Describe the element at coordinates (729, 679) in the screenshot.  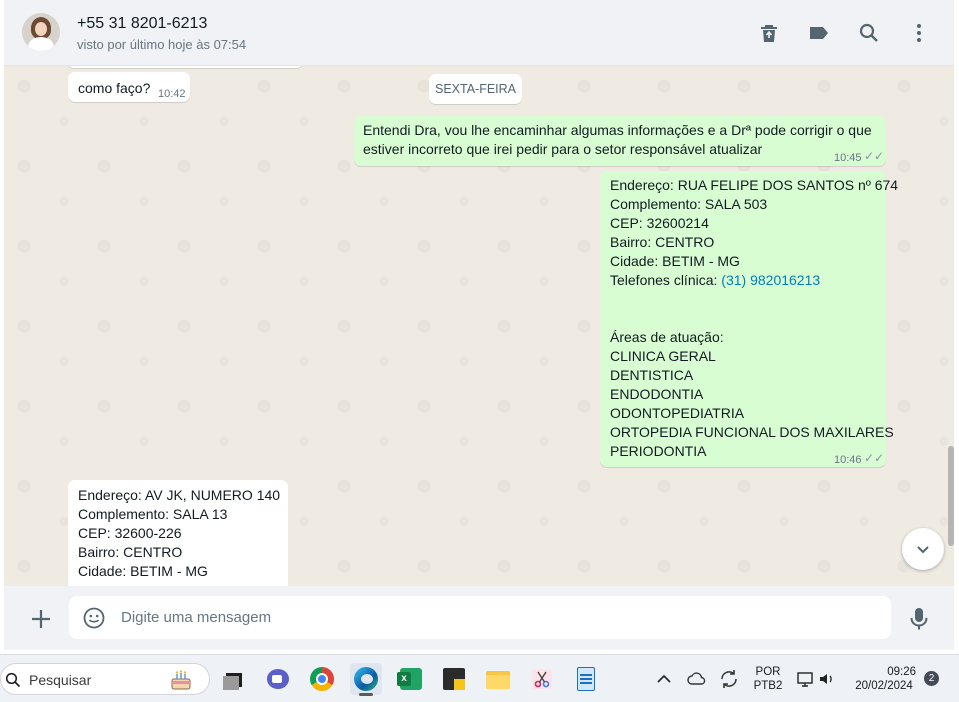
I see `sync-icon` at that location.